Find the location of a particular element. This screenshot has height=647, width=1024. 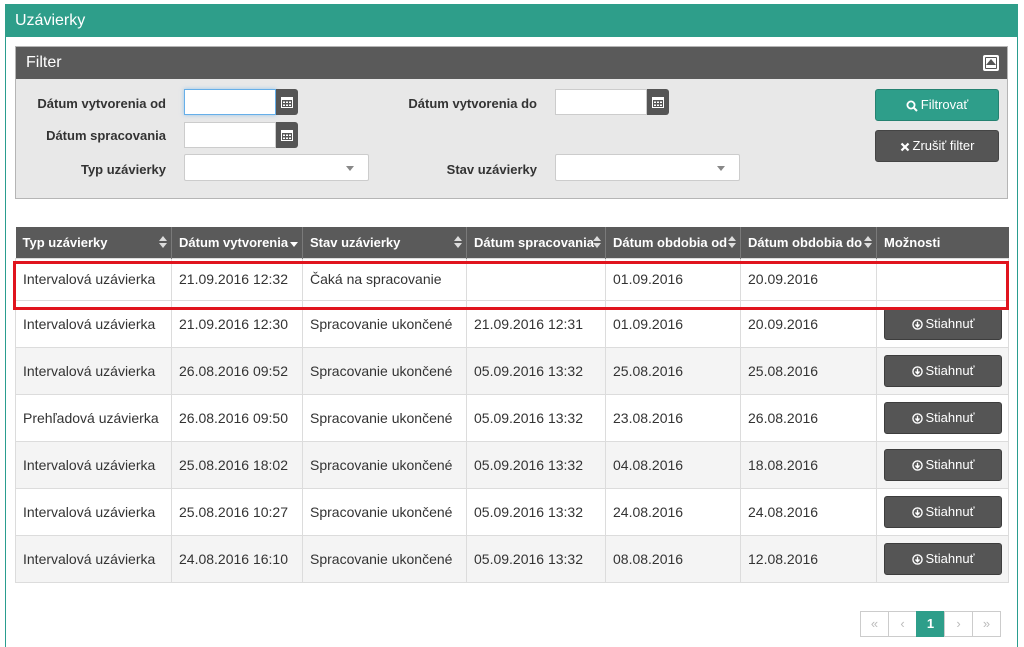

cell-period-to: 26.08.2016 is located at coordinates (808, 417).